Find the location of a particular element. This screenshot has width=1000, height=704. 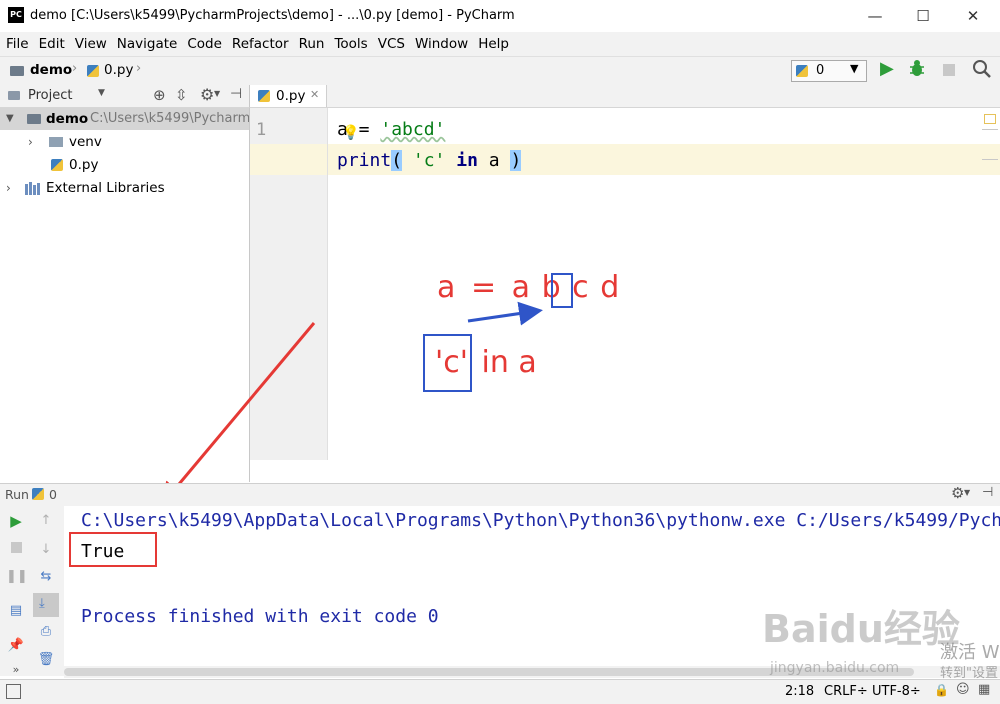

console-finished: Process finished with exit code 0 is located at coordinates (260, 616).